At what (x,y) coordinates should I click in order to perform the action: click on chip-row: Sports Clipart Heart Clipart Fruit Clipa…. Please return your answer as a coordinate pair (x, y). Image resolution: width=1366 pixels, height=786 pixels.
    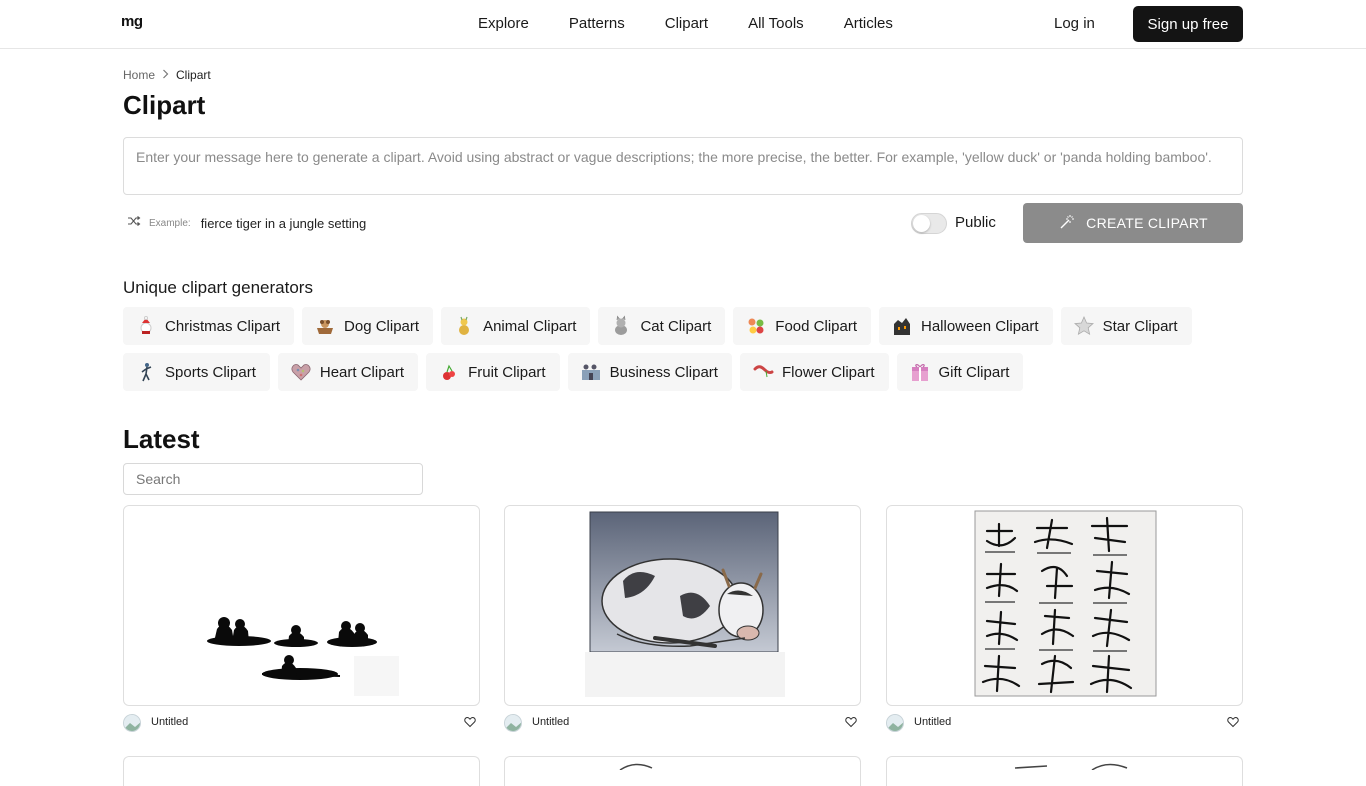
    Looking at the image, I should click on (683, 372).